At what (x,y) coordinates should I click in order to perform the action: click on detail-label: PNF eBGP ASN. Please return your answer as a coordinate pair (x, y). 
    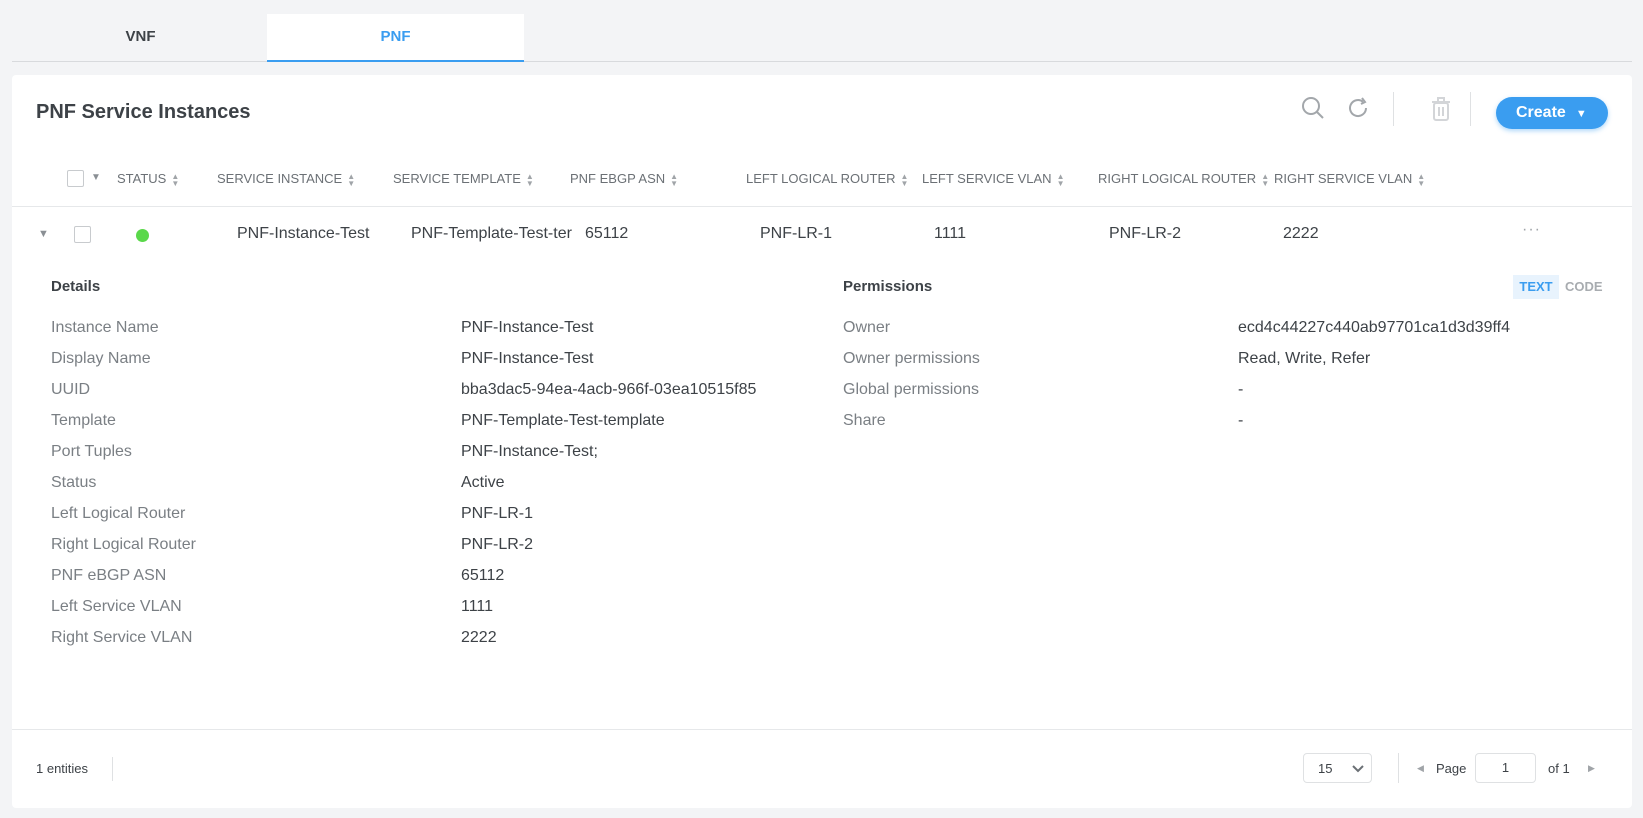
    Looking at the image, I should click on (109, 575).